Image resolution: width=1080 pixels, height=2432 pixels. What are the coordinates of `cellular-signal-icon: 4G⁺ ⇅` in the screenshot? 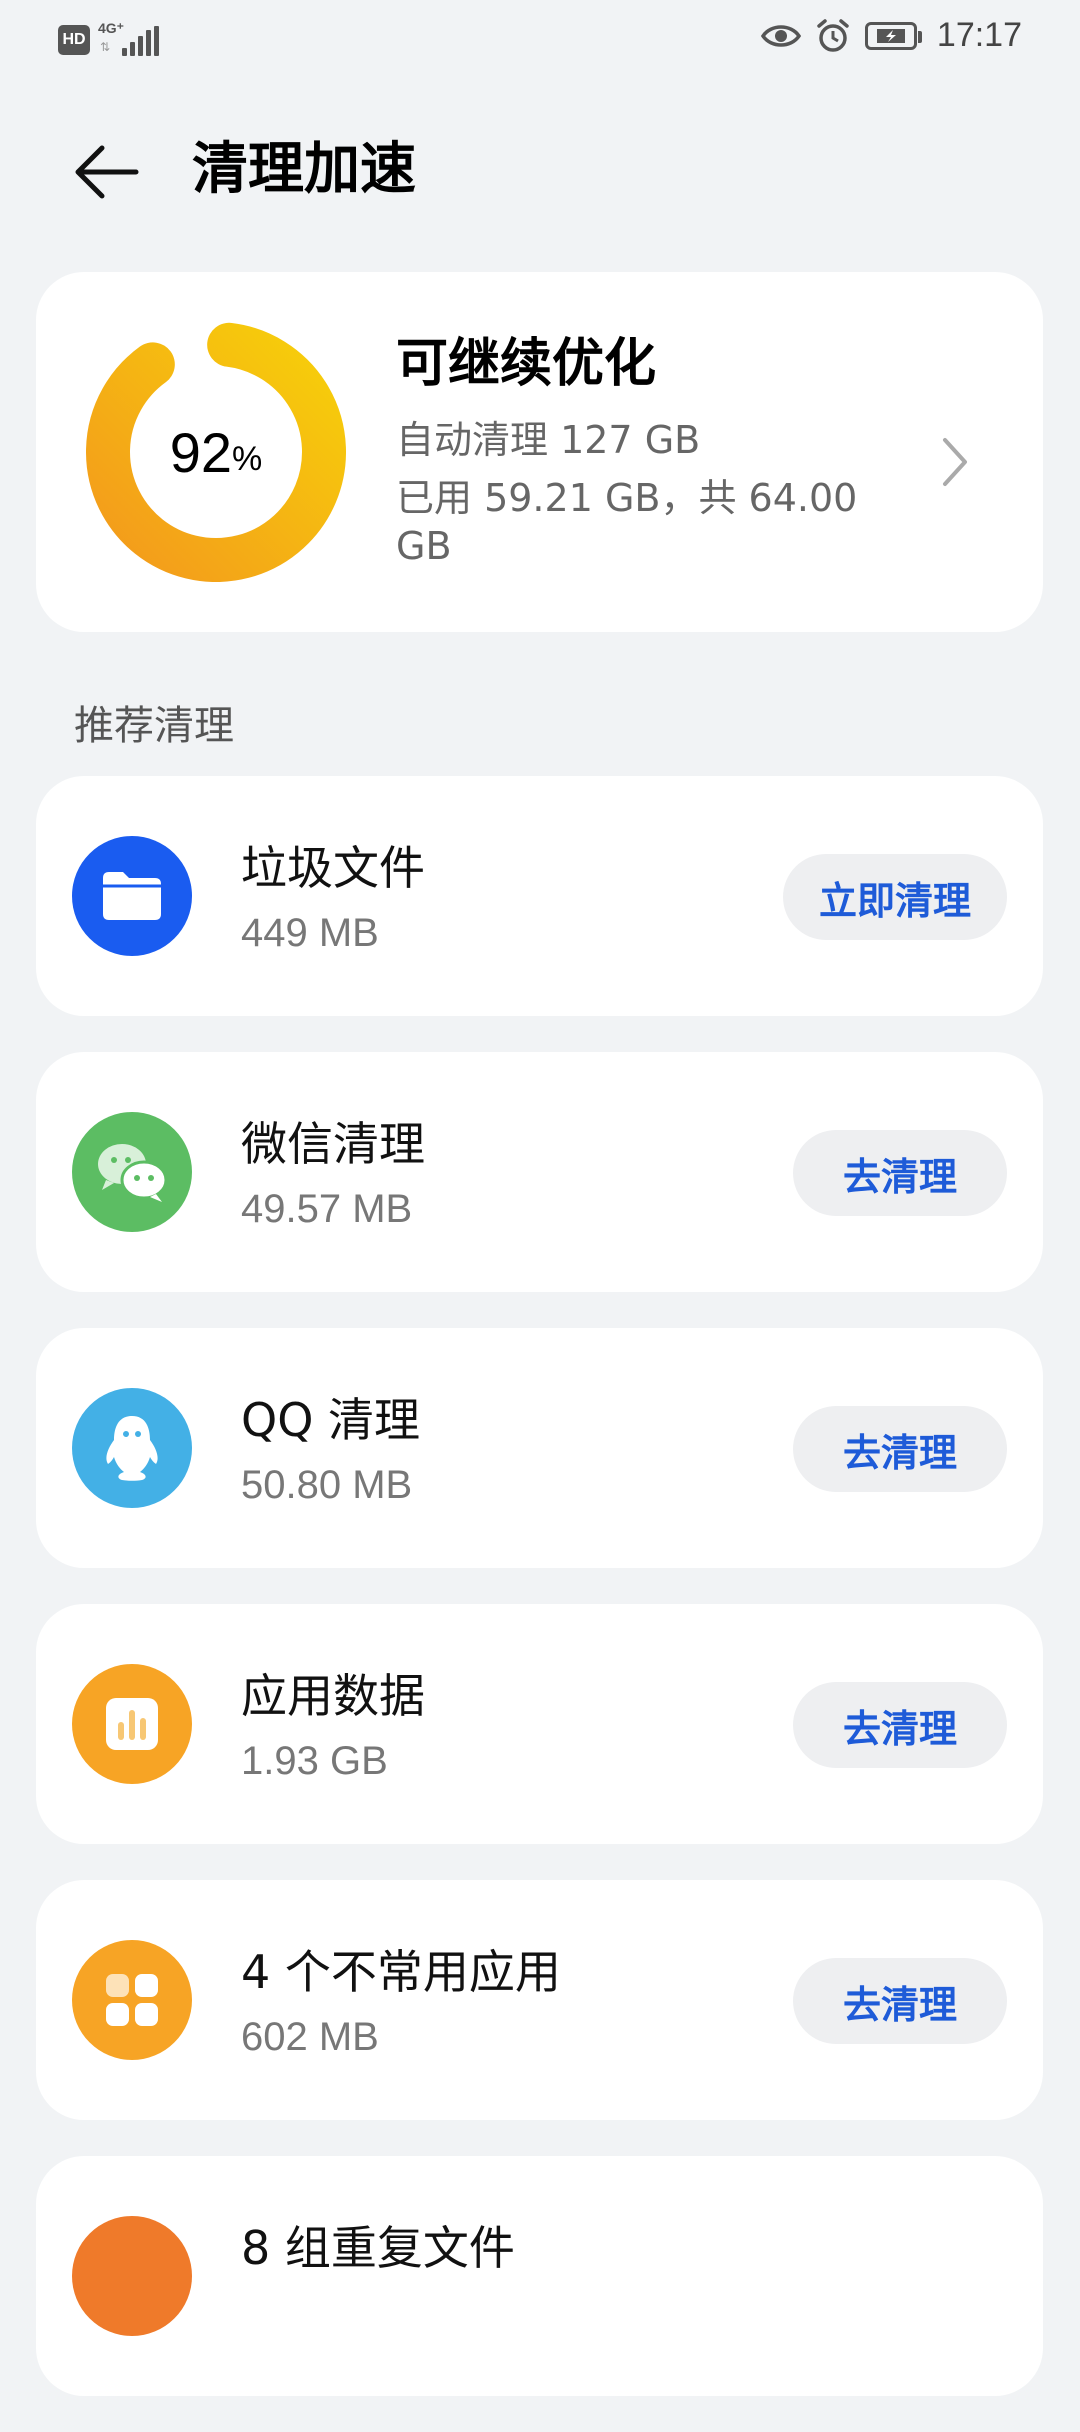 It's located at (128, 40).